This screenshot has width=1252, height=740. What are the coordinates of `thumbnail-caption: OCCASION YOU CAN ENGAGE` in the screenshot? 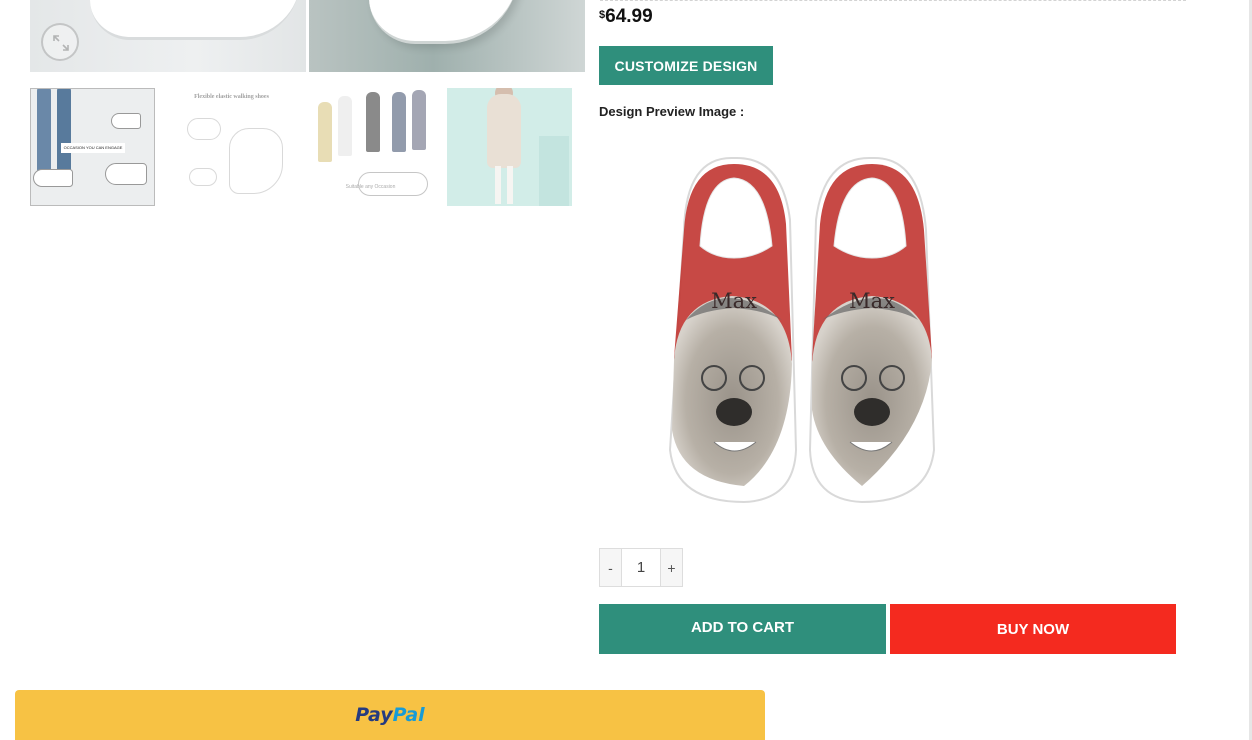 It's located at (93, 148).